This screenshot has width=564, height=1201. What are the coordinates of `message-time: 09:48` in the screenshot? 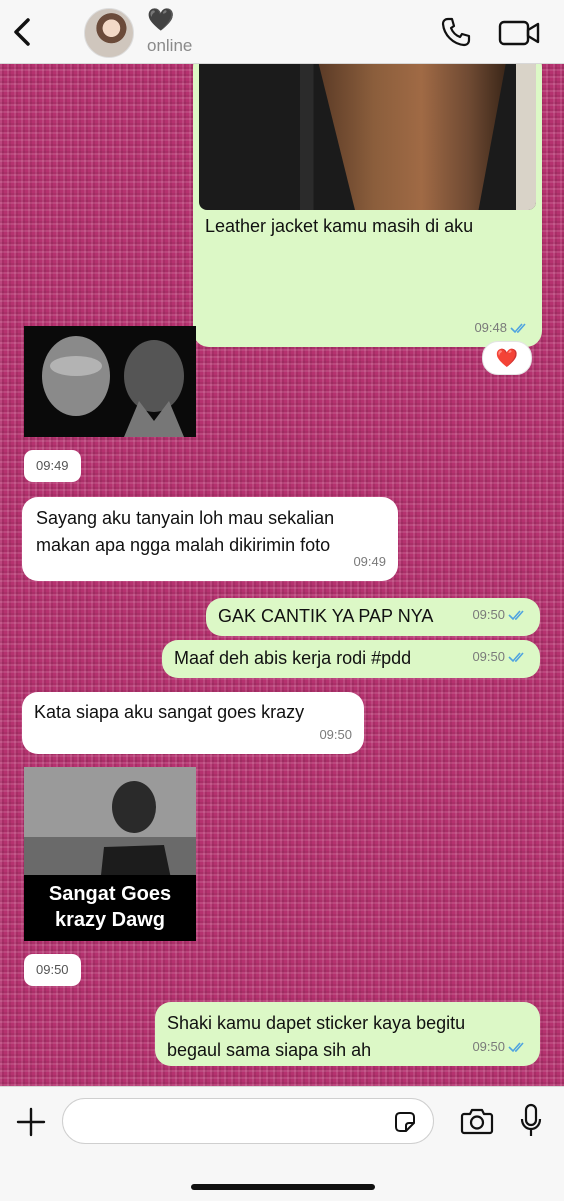 It's located at (490, 327).